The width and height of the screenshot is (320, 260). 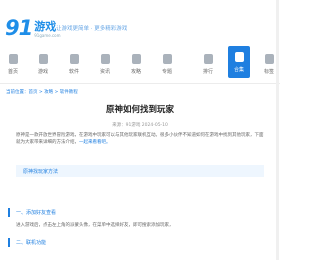 I want to click on guide-label: 原神找玩家方法, so click(x=41, y=172).